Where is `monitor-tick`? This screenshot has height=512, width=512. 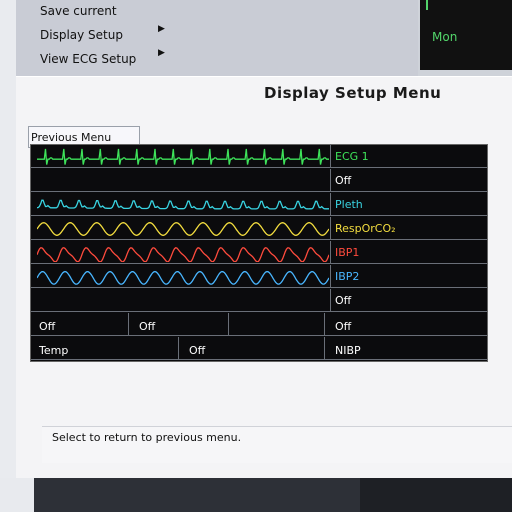
monitor-tick is located at coordinates (427, 5).